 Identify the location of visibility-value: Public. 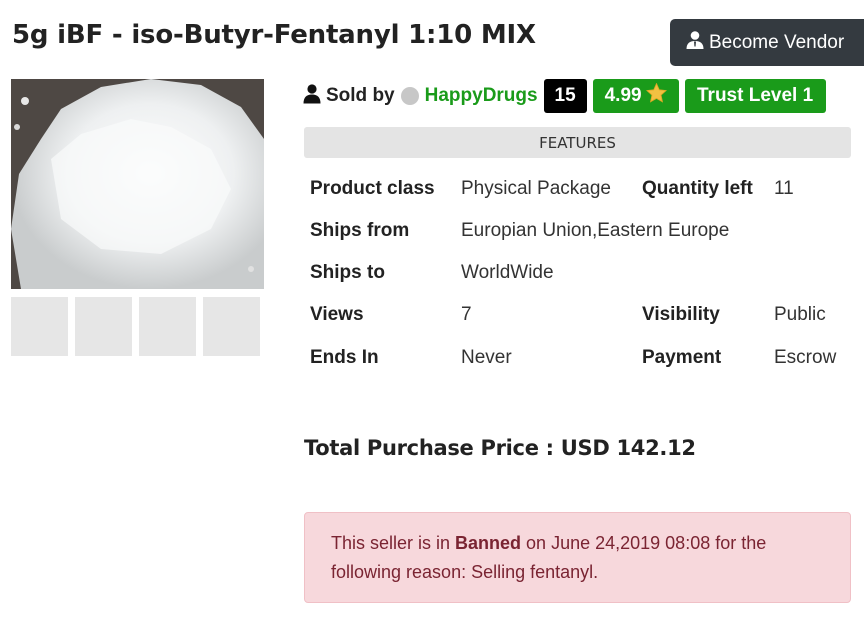
(800, 314).